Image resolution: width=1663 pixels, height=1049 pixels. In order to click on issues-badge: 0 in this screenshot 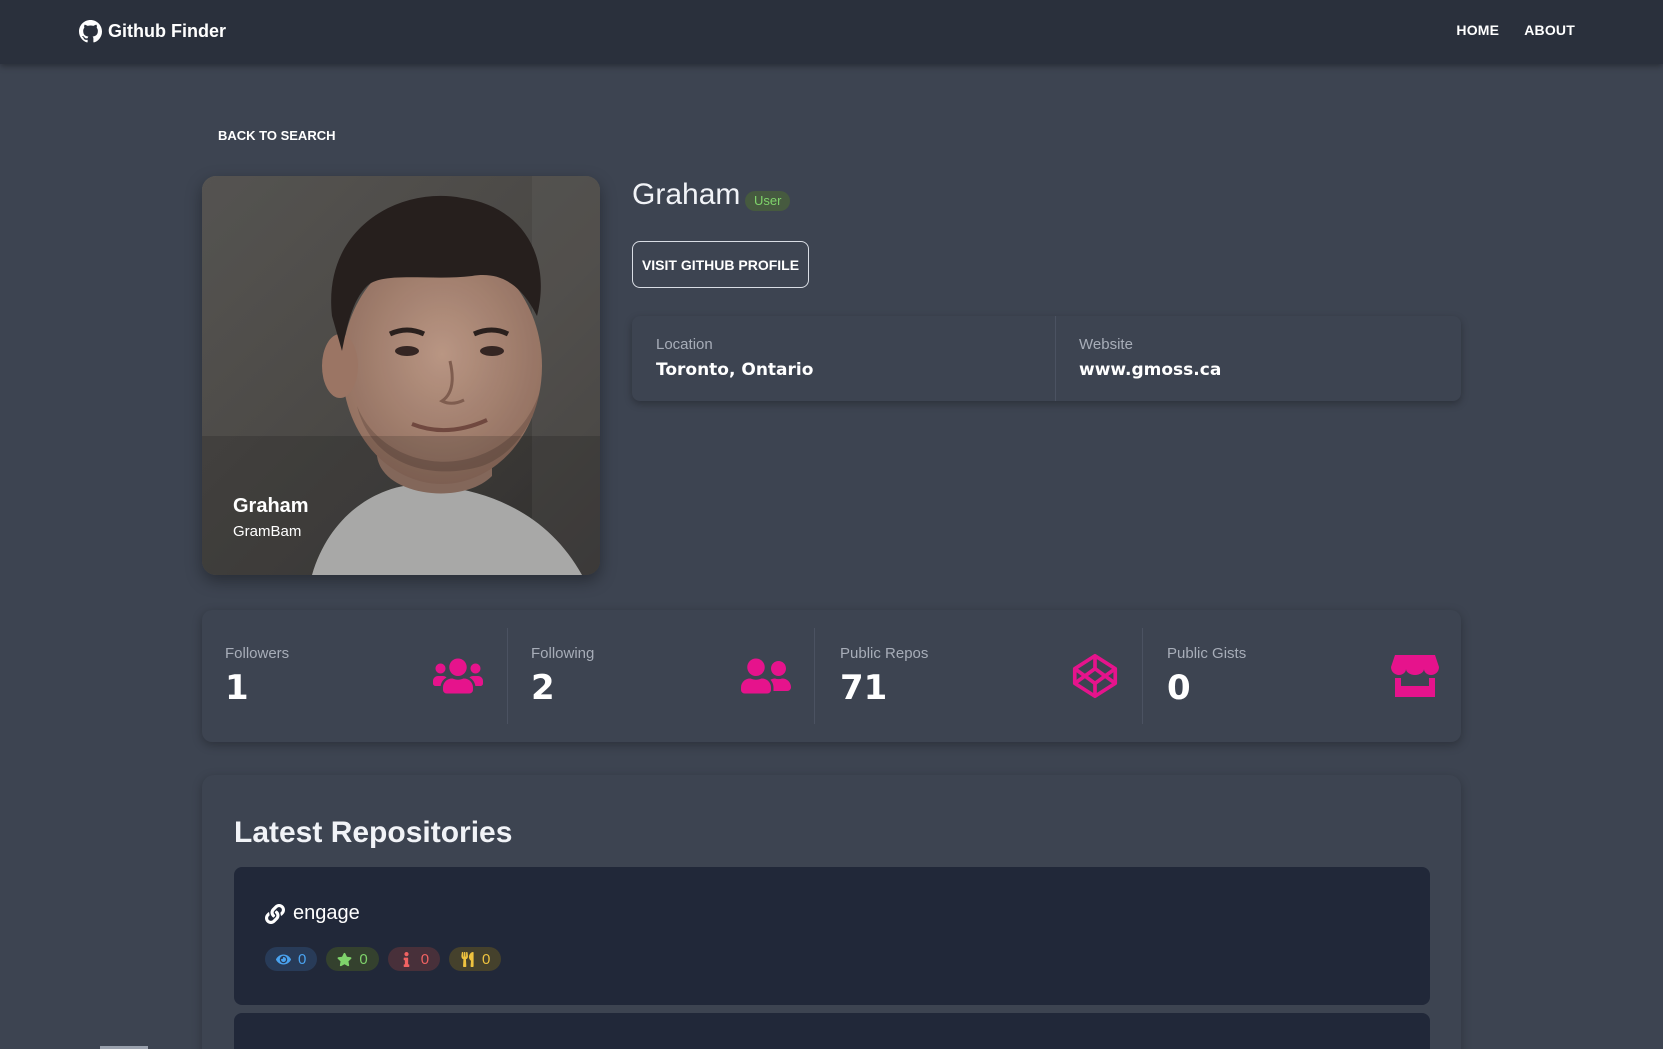, I will do `click(414, 959)`.